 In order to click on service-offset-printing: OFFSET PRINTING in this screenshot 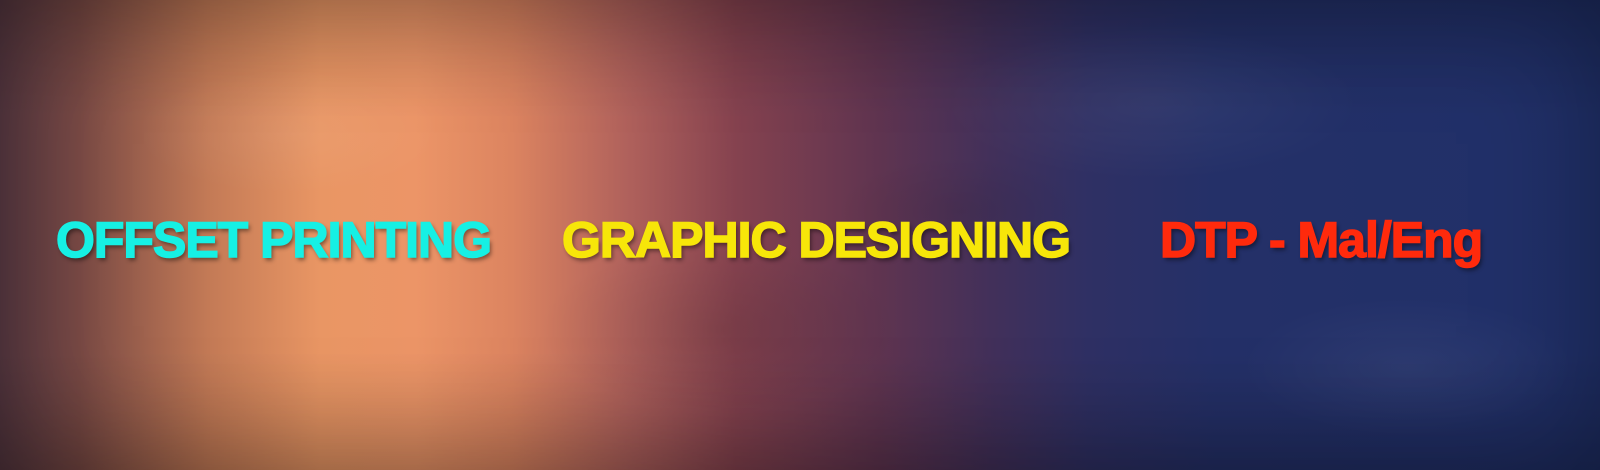, I will do `click(274, 240)`.